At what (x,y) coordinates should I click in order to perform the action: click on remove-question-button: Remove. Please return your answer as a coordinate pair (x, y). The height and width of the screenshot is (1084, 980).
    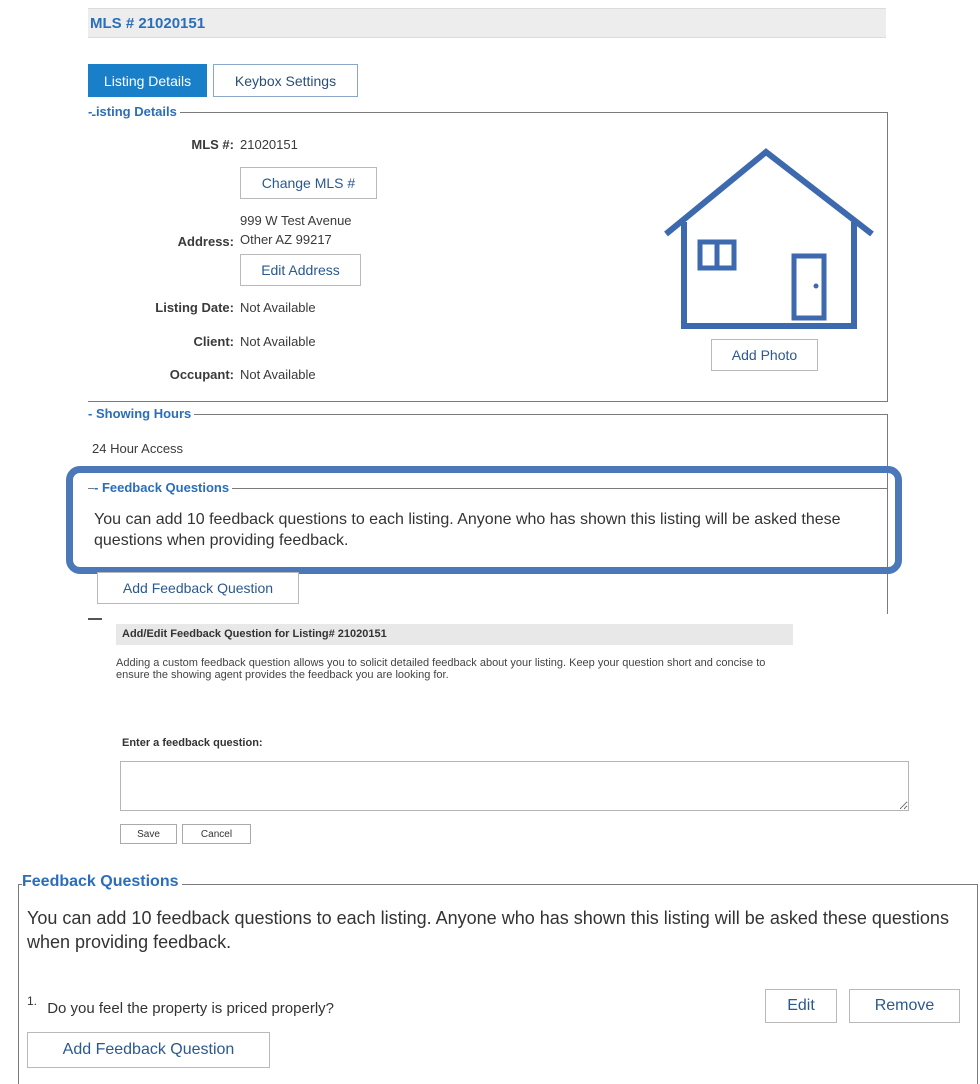
    Looking at the image, I should click on (904, 1006).